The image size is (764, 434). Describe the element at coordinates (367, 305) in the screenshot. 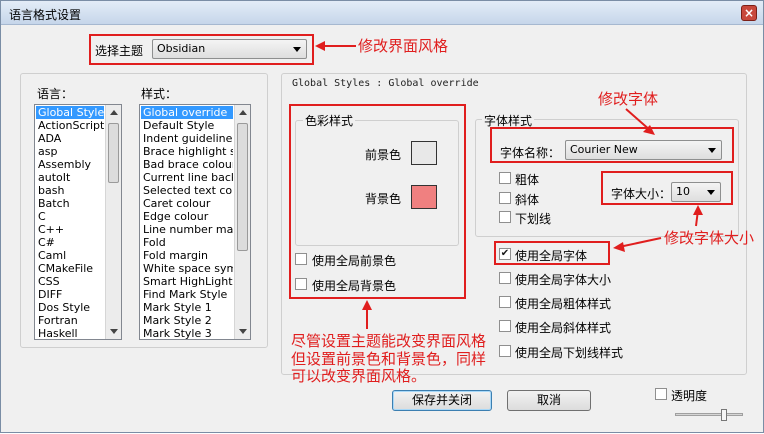

I see `arrowhead-note` at that location.